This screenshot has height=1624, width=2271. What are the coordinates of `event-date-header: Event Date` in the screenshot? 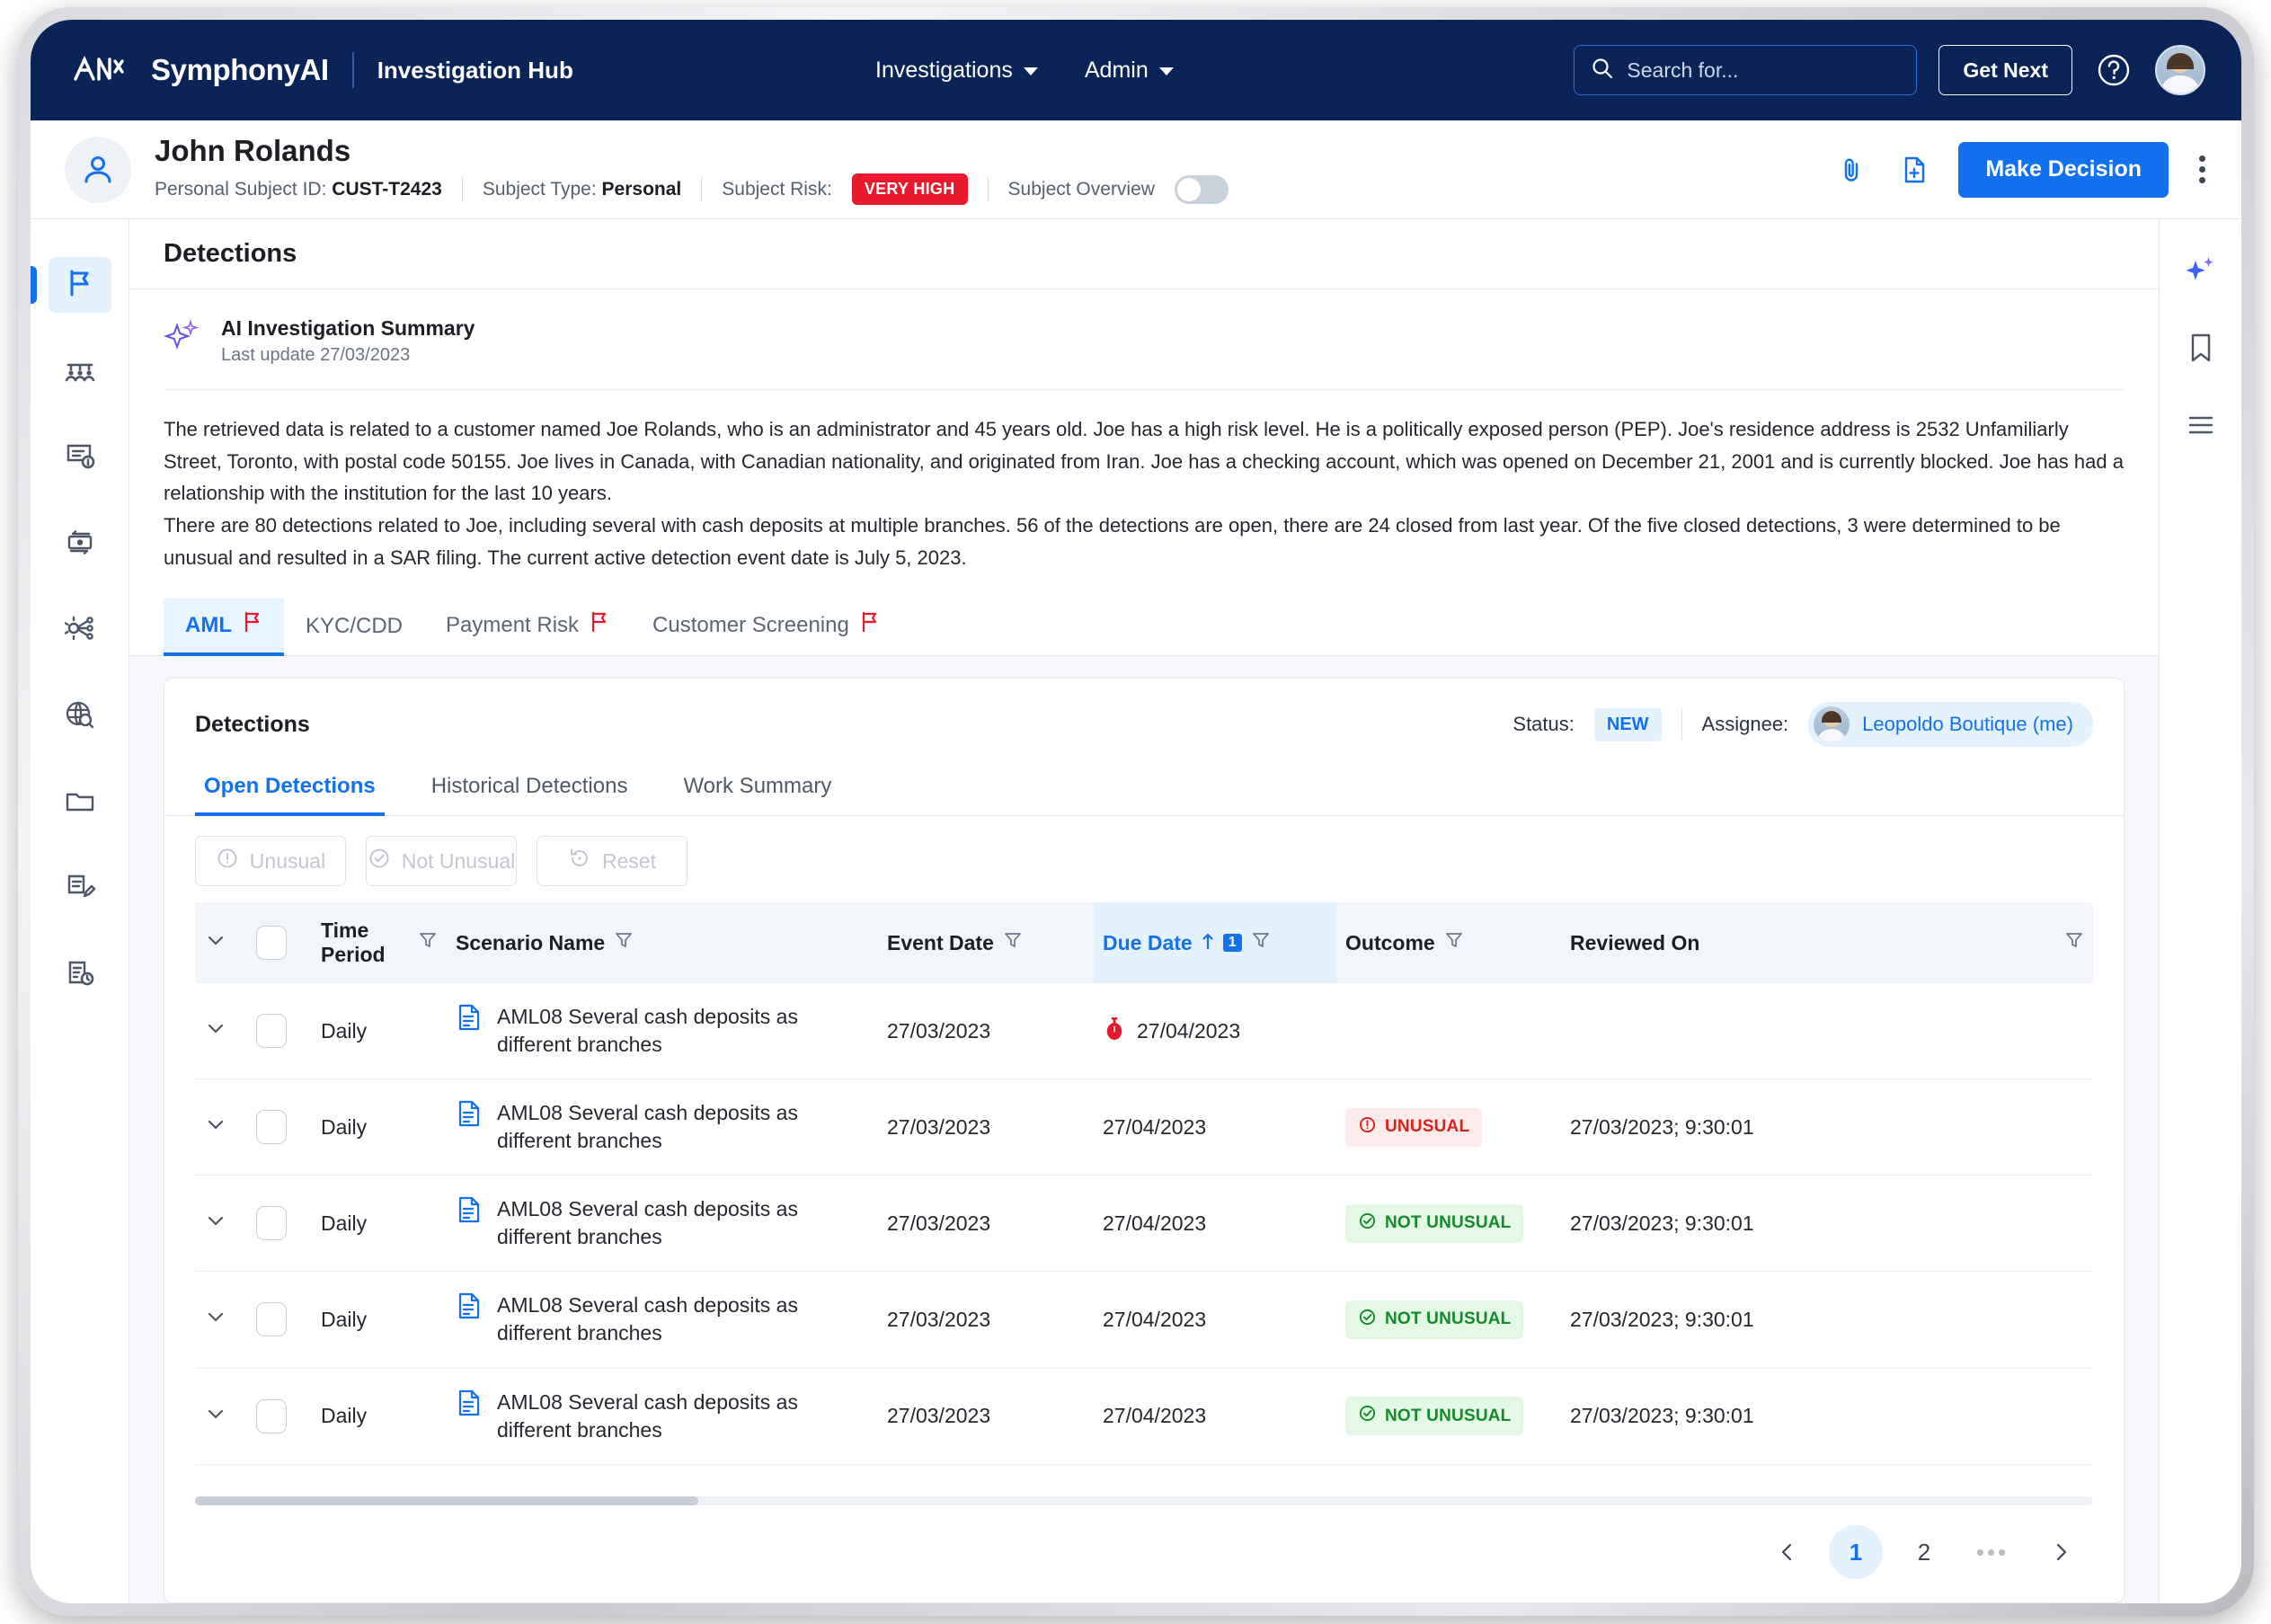 It's located at (986, 943).